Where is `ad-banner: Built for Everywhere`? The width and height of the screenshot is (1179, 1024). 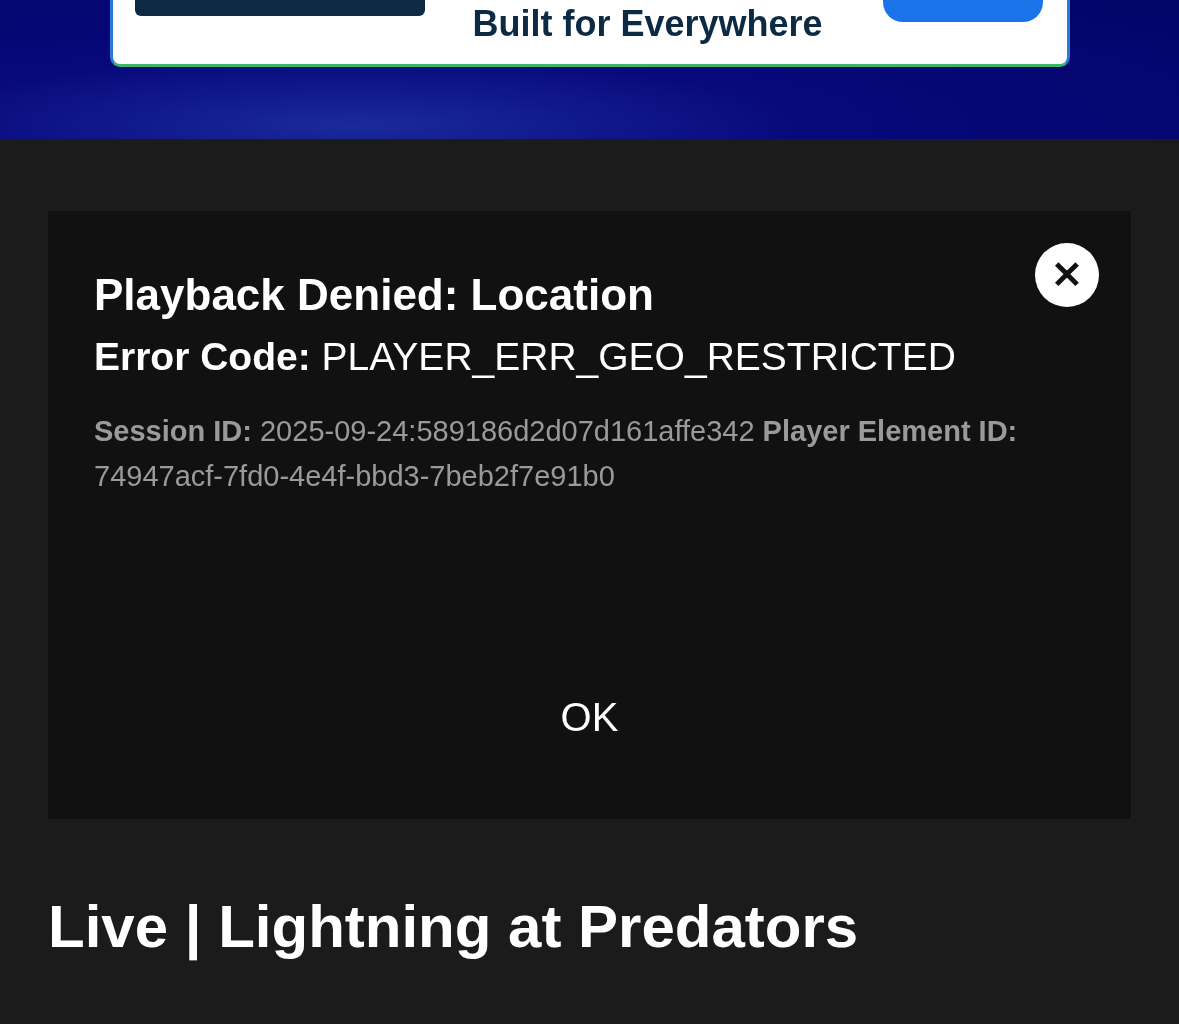 ad-banner: Built for Everywhere is located at coordinates (589, 33).